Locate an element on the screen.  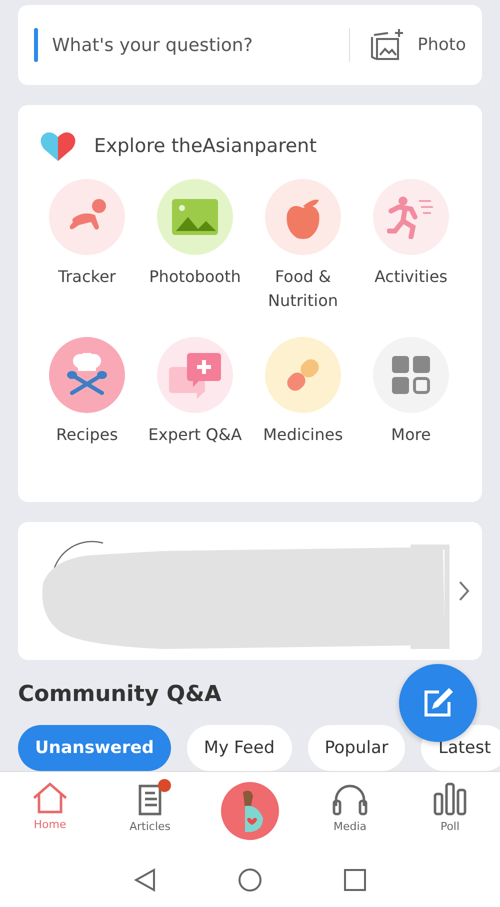
photo-button: Photo is located at coordinates (417, 45).